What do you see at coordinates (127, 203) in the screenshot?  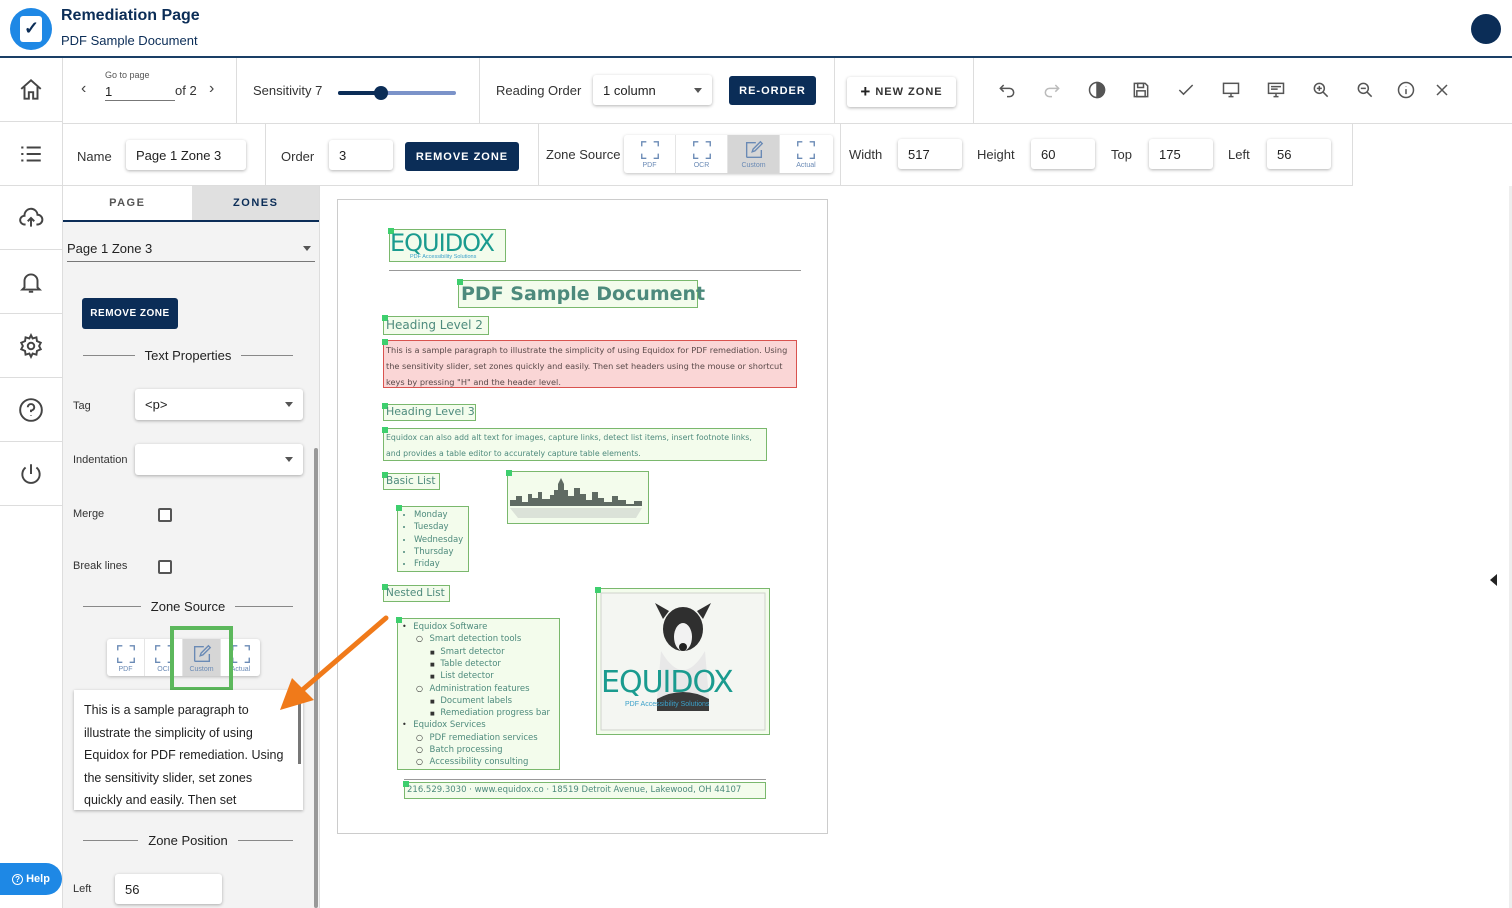 I see `tab-page: PAGE` at bounding box center [127, 203].